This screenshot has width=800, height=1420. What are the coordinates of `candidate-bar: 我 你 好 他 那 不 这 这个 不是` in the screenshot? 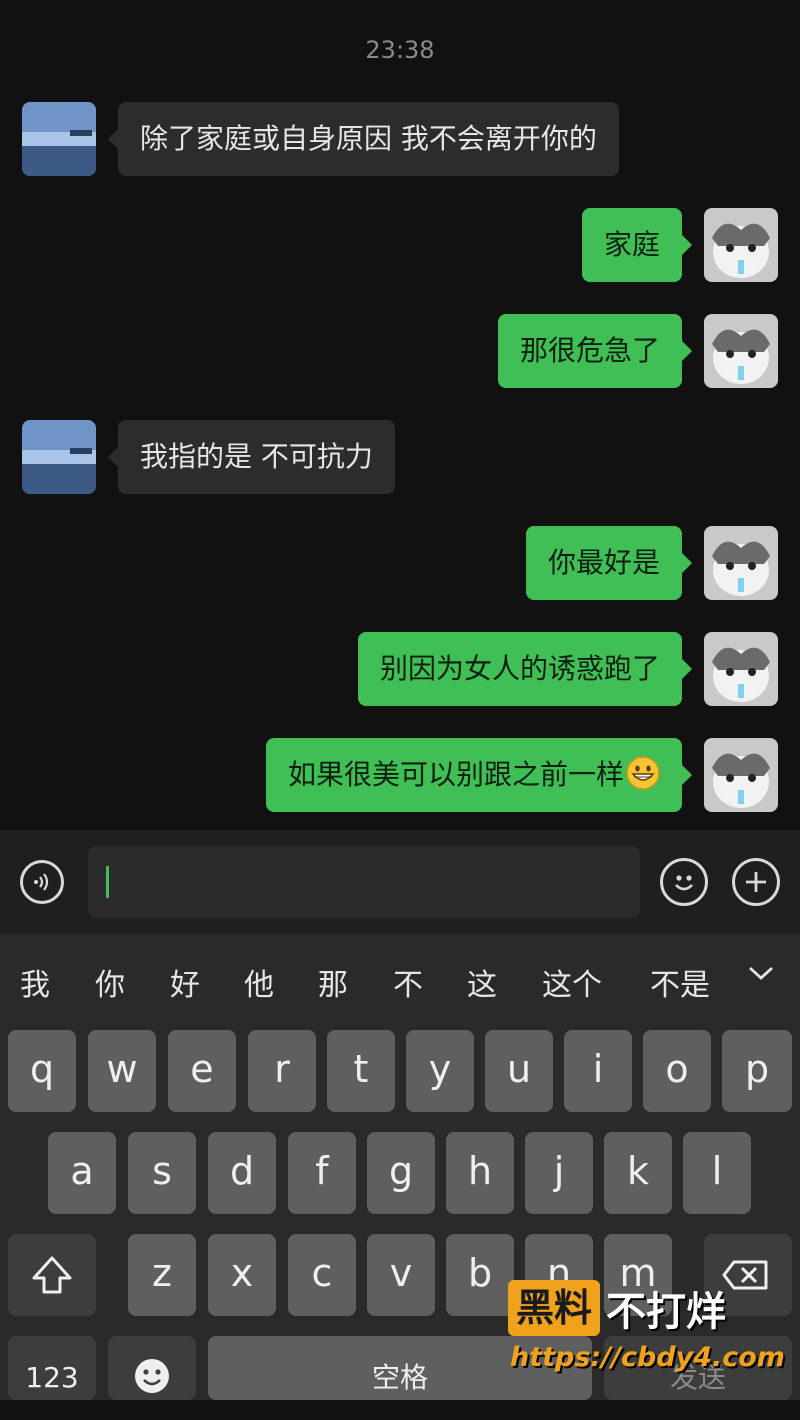 It's located at (400, 979).